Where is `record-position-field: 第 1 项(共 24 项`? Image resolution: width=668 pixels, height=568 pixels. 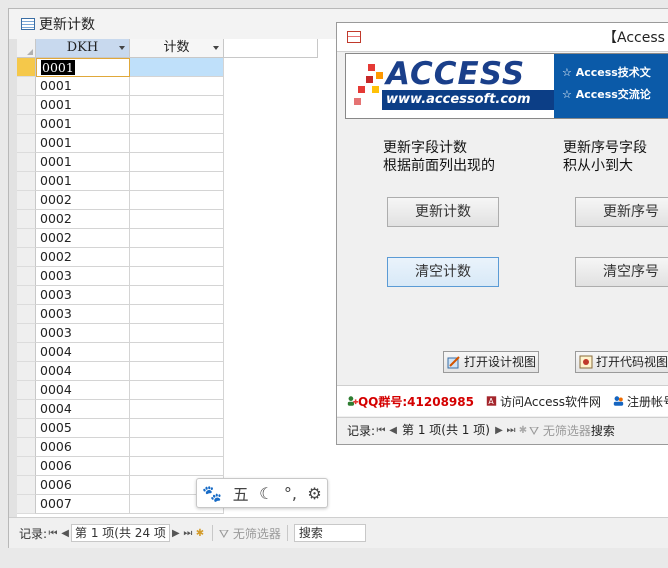 record-position-field: 第 1 项(共 24 项 is located at coordinates (120, 533).